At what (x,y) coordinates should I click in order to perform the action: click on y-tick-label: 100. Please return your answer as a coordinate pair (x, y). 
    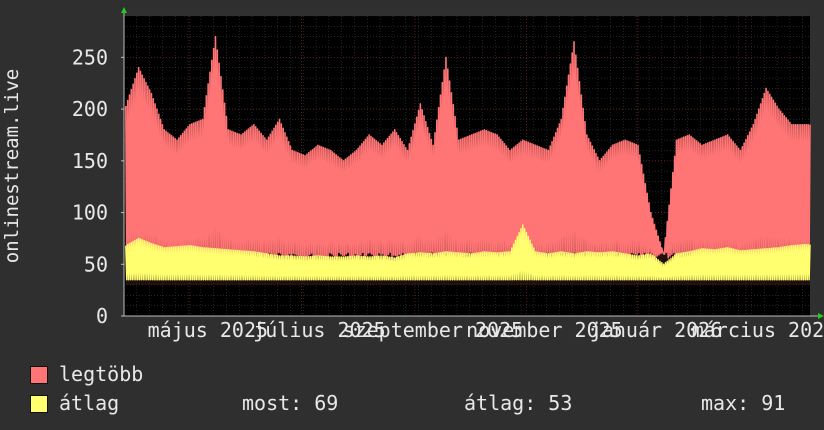
    Looking at the image, I should click on (90, 213).